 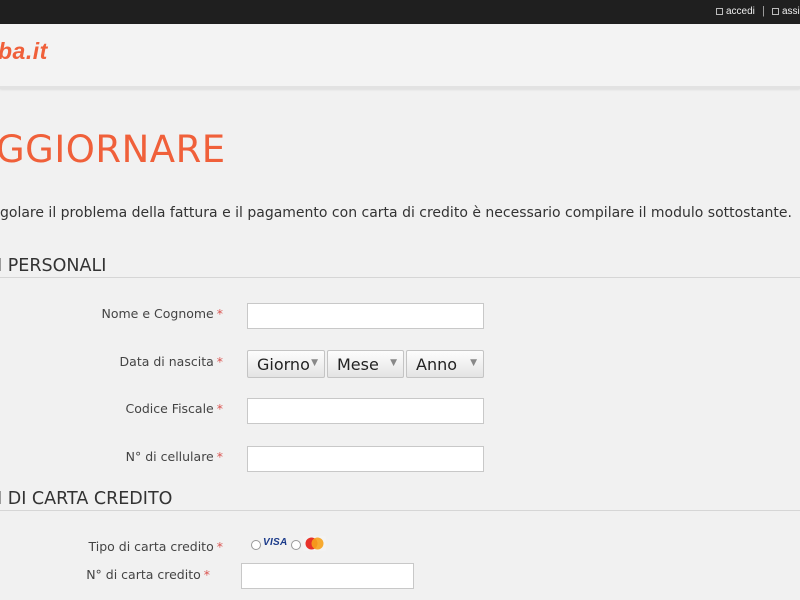 I want to click on name-label: Nome e Cognome *, so click(x=162, y=313).